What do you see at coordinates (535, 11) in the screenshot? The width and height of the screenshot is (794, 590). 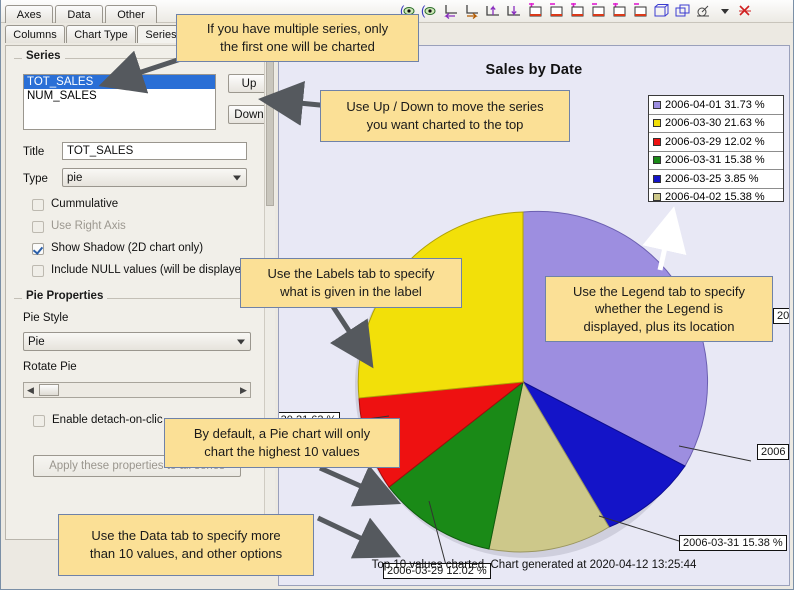 I see `add-row-above-icon` at bounding box center [535, 11].